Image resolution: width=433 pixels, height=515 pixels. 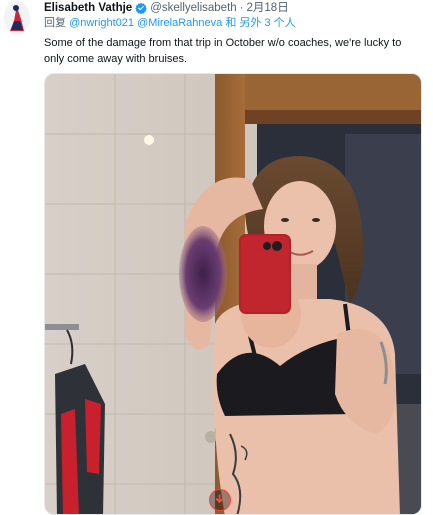 I want to click on verified-badge-icon, so click(x=141, y=8).